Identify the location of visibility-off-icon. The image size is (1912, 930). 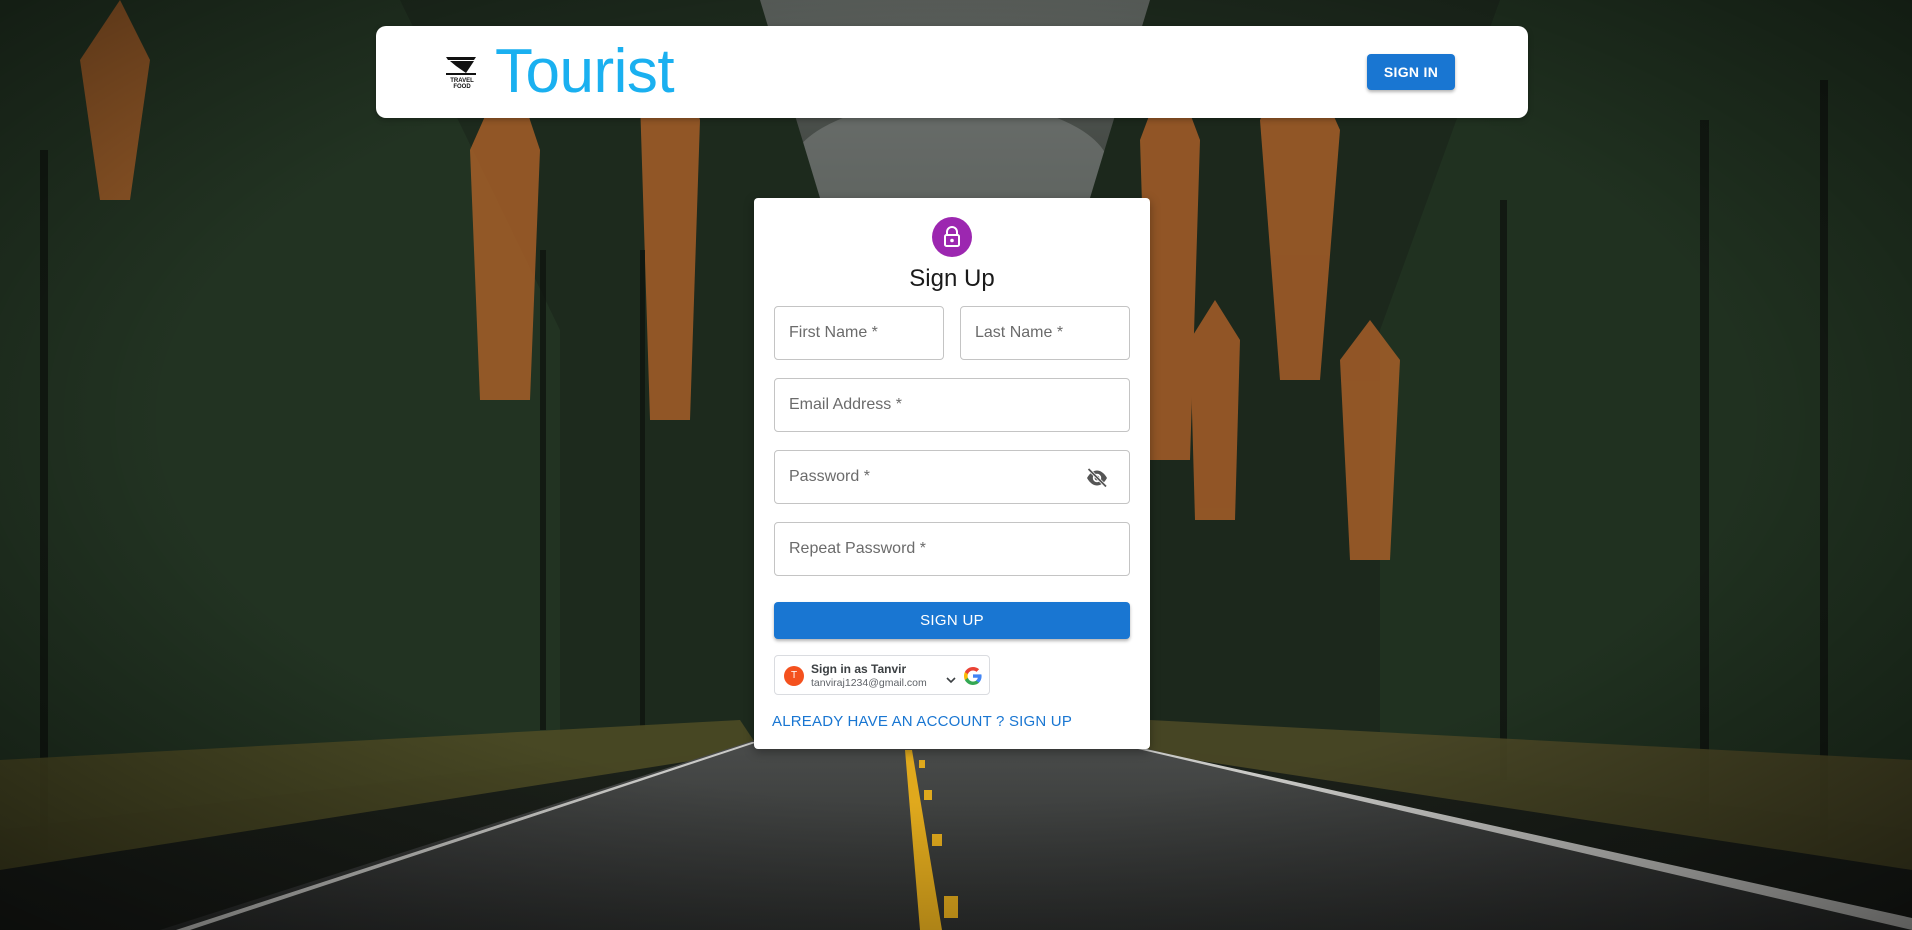
(1097, 478).